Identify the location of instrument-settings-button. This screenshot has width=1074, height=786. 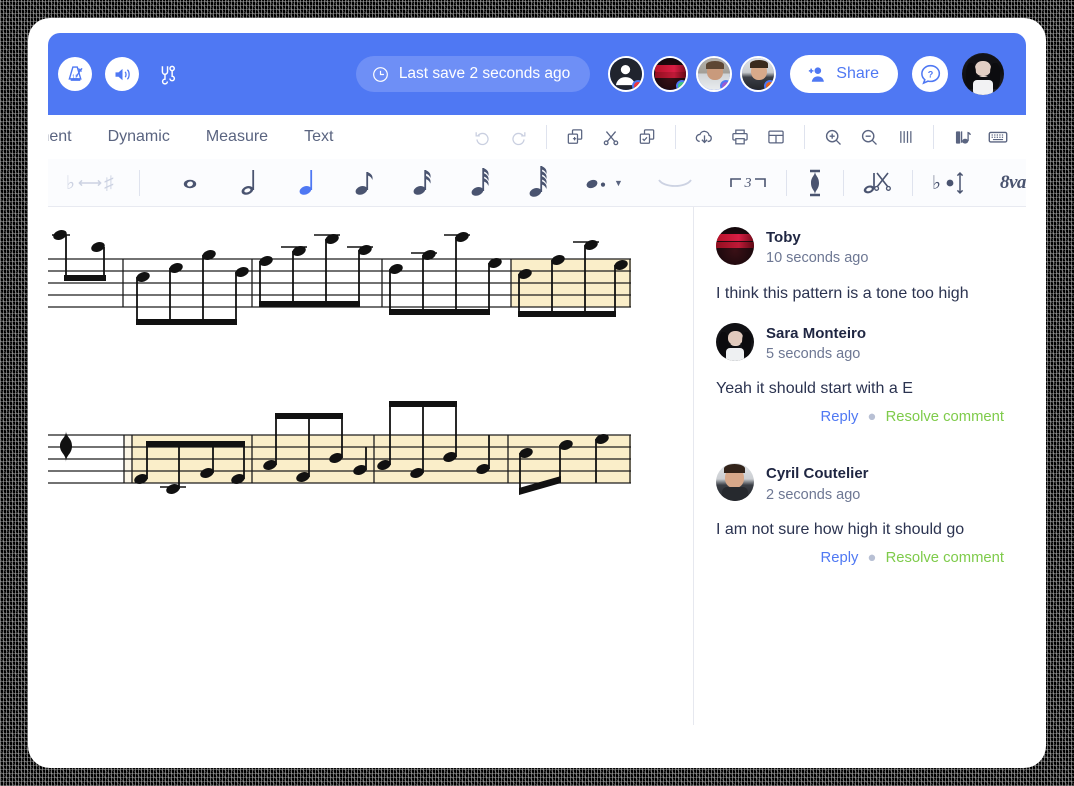
(167, 74).